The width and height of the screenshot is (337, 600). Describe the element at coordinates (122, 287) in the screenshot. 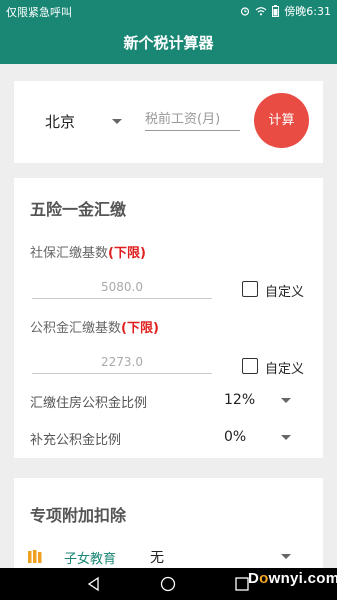

I see `social-base-field: 5080.0` at that location.